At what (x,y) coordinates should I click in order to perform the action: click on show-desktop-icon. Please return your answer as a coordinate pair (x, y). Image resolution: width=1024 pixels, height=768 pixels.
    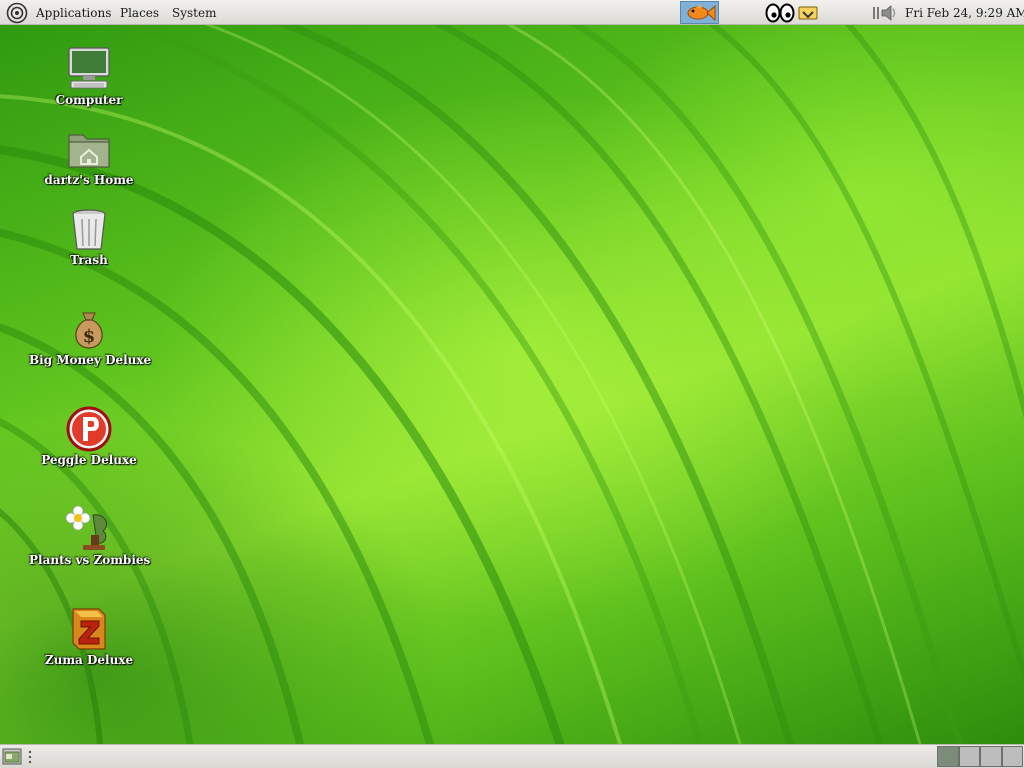
    Looking at the image, I should click on (12, 756).